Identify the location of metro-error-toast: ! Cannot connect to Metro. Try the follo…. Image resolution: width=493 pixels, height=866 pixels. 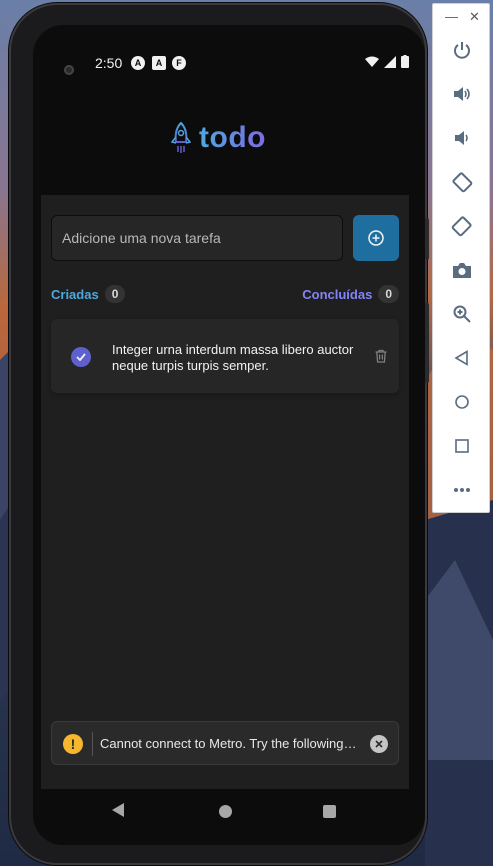
(225, 743).